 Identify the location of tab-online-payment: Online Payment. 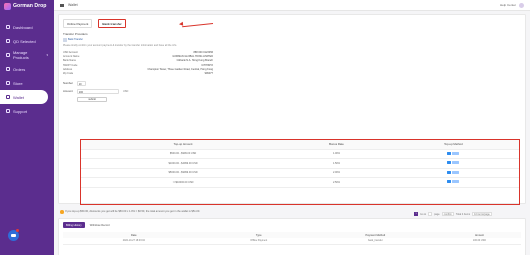
(78, 23).